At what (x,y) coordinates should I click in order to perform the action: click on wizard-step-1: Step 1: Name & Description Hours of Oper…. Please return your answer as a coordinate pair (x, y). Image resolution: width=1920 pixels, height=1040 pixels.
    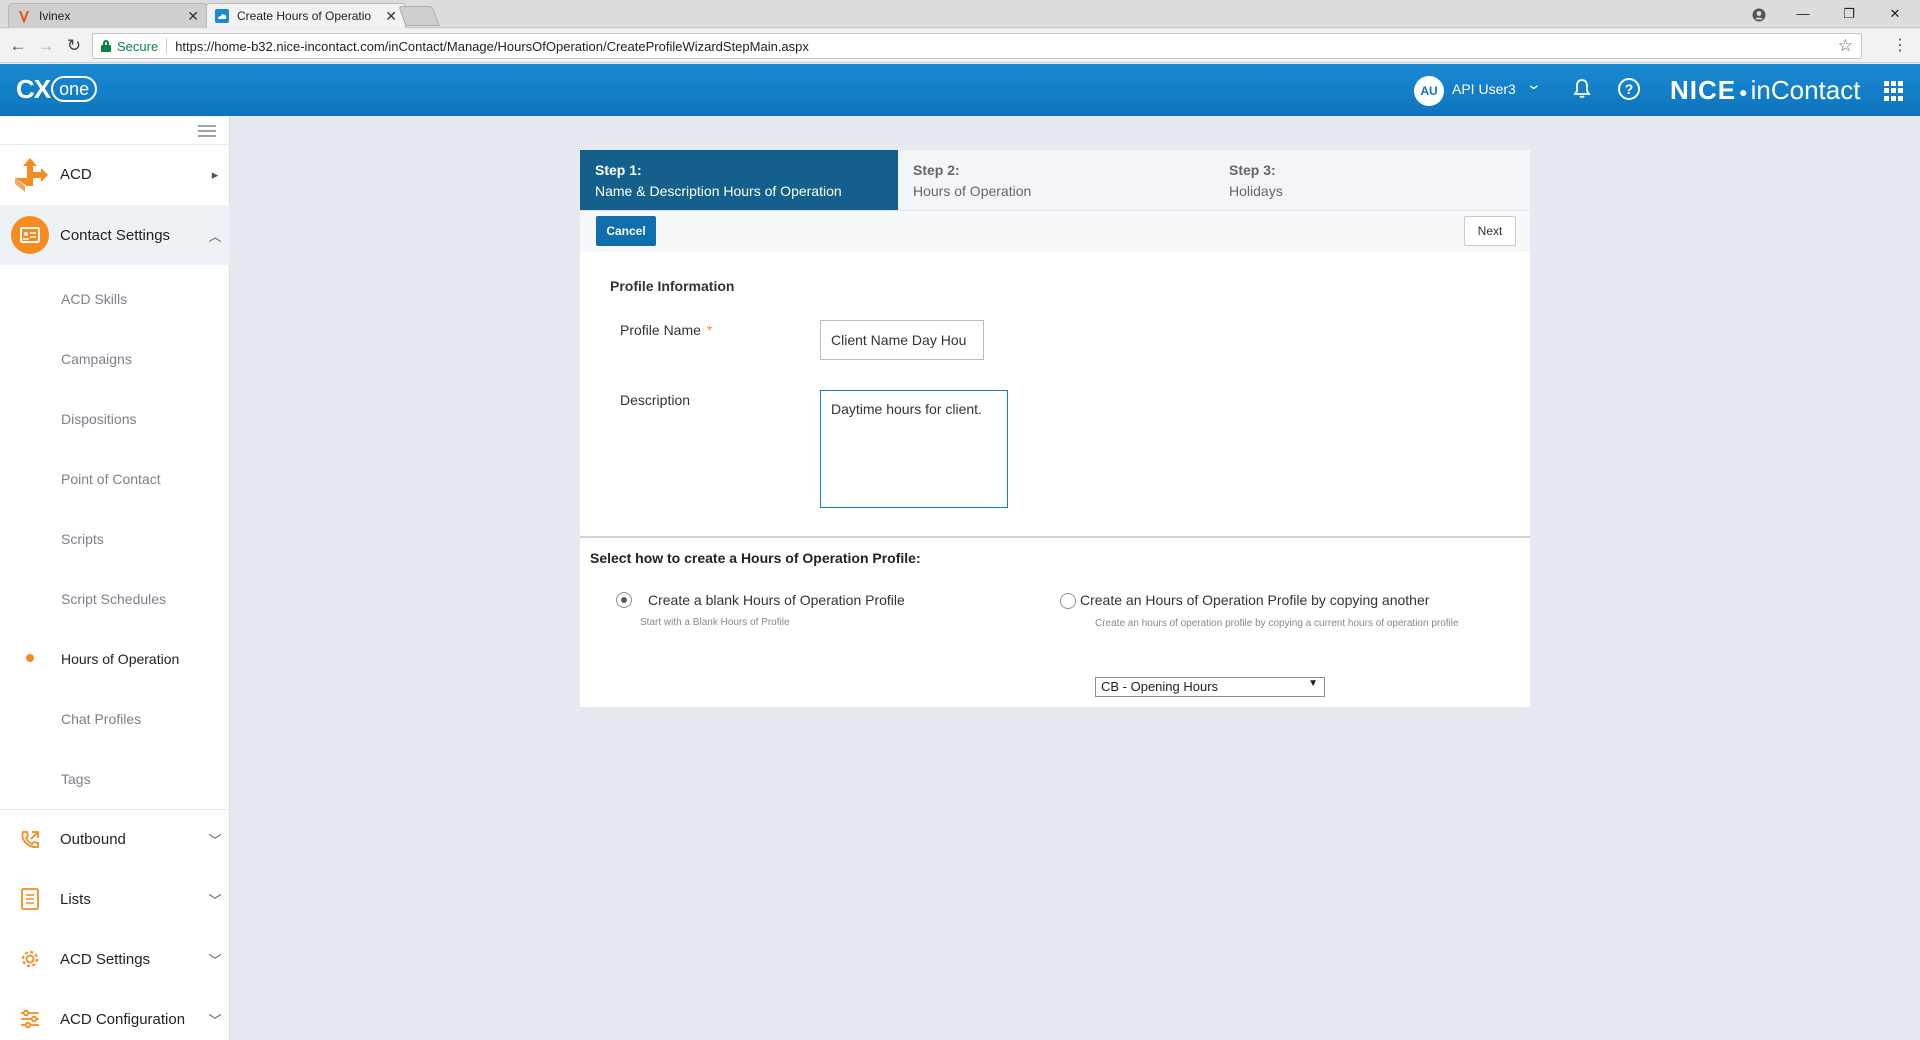
    Looking at the image, I should click on (739, 180).